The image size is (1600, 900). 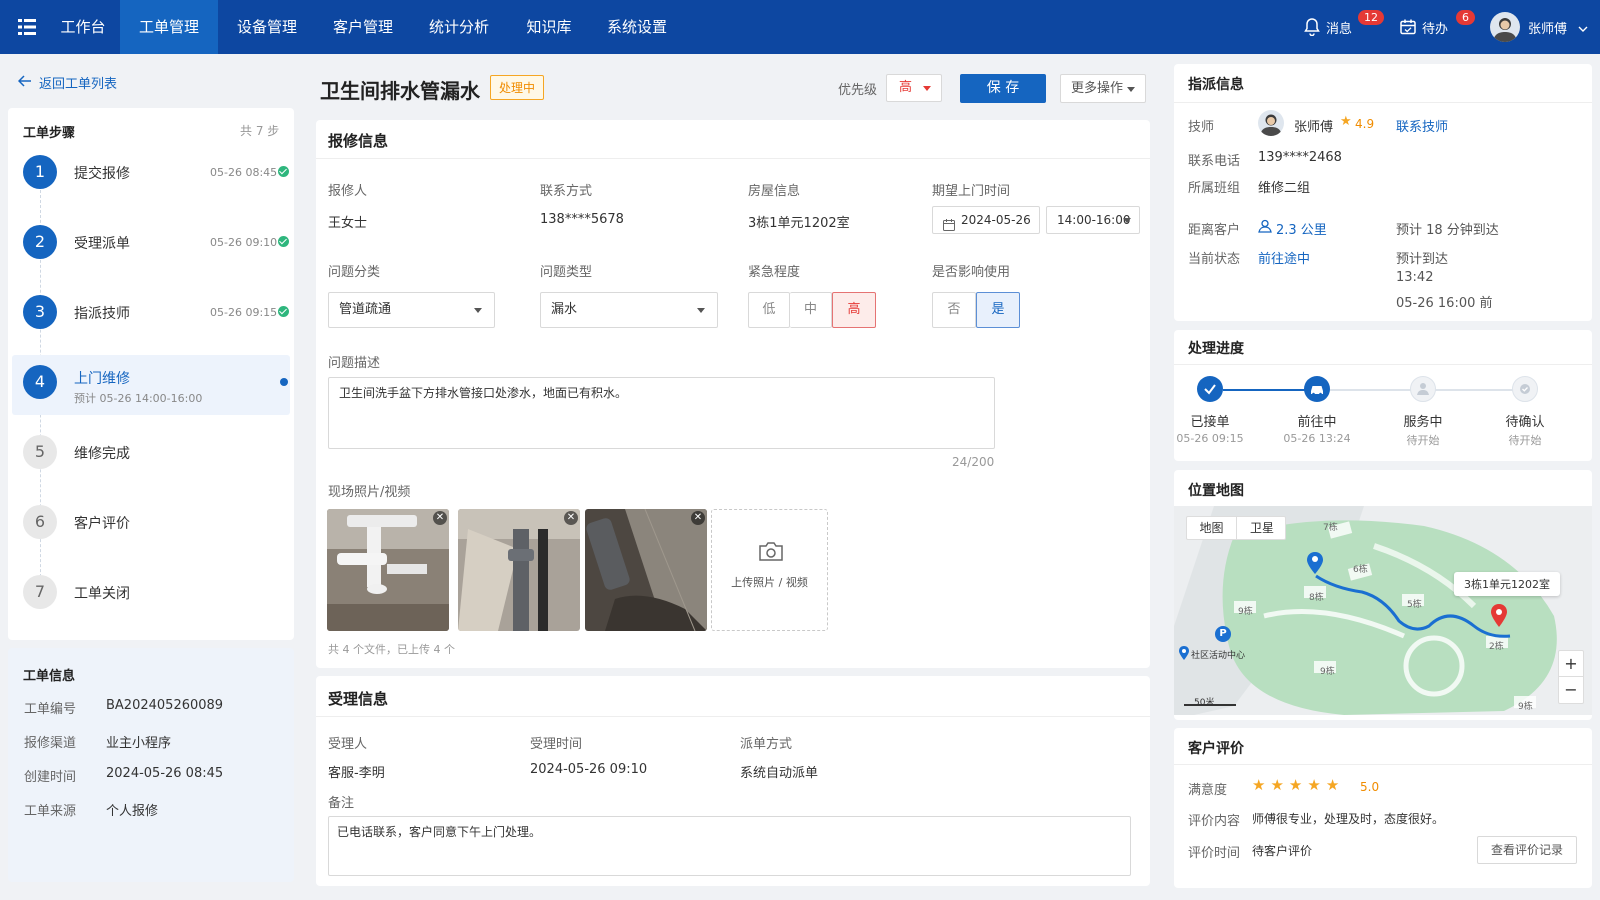 I want to click on state-value: 前往途中, so click(x=1284, y=259).